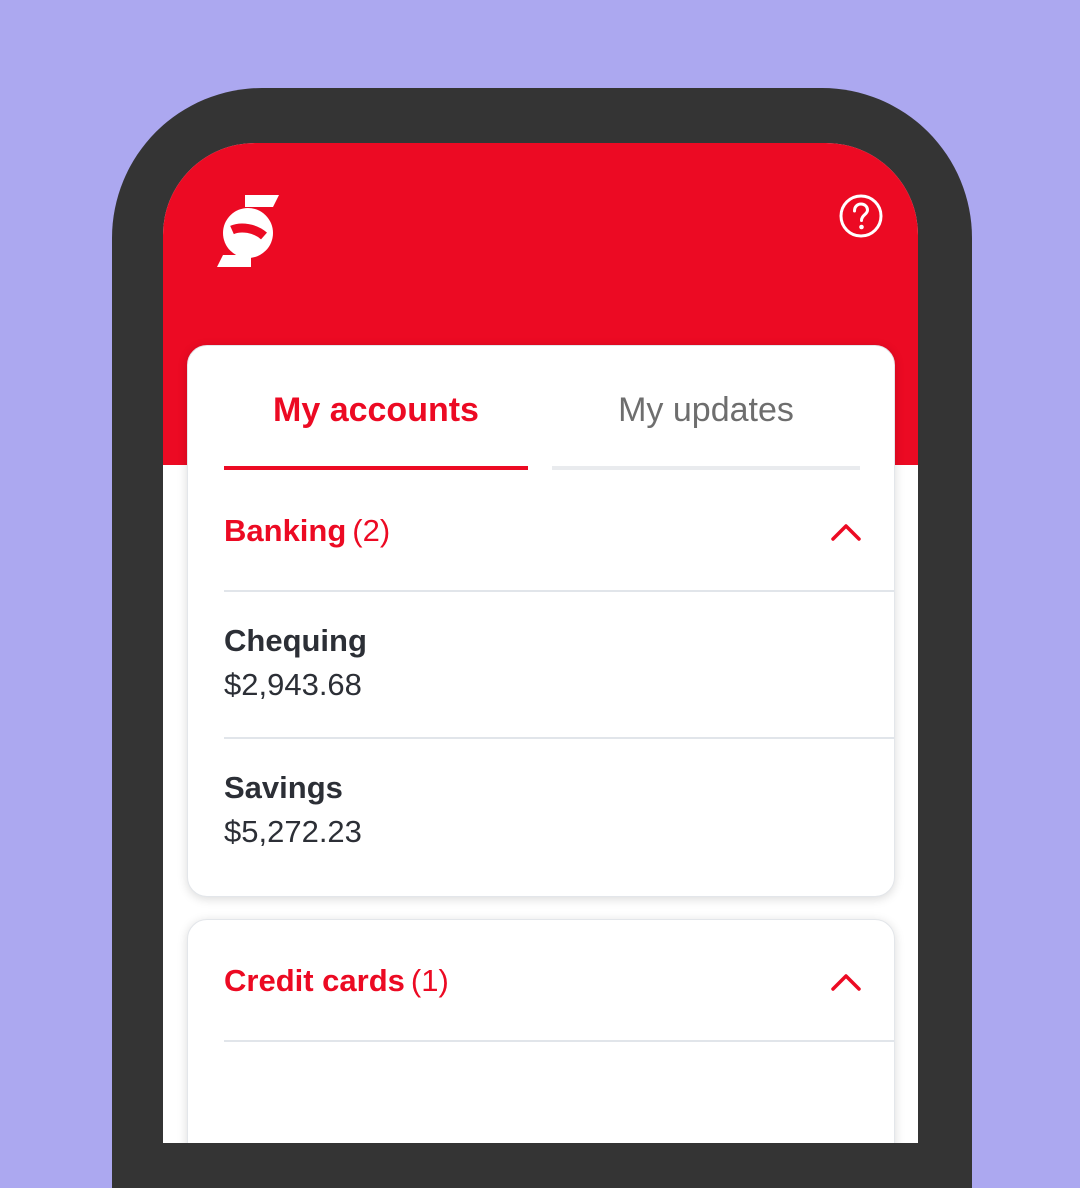 The width and height of the screenshot is (1080, 1188). What do you see at coordinates (559, 531) in the screenshot?
I see `banking-section-header: Banking (2)` at bounding box center [559, 531].